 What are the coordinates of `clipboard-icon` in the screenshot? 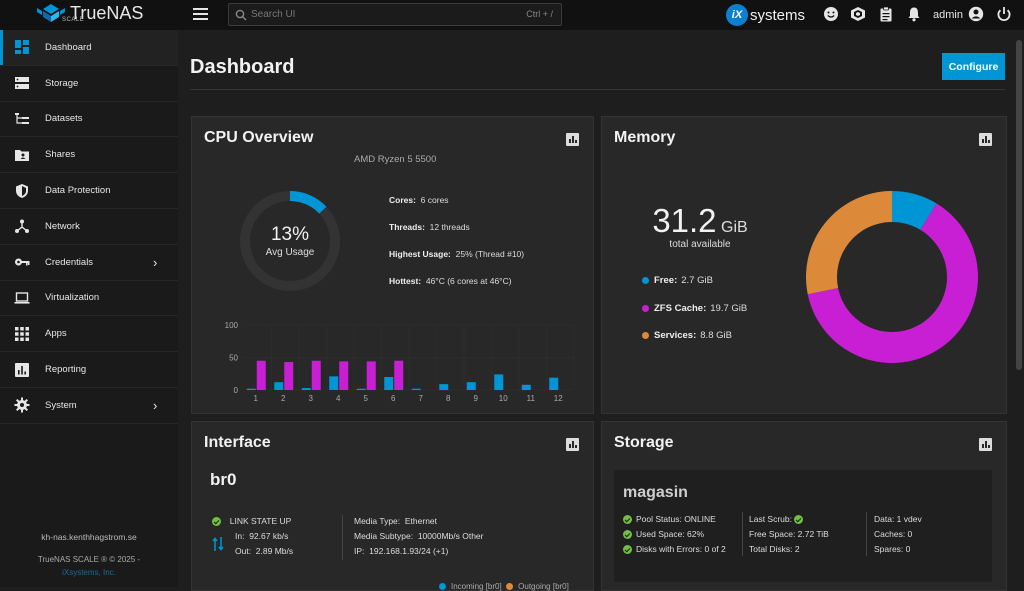 It's located at (886, 14).